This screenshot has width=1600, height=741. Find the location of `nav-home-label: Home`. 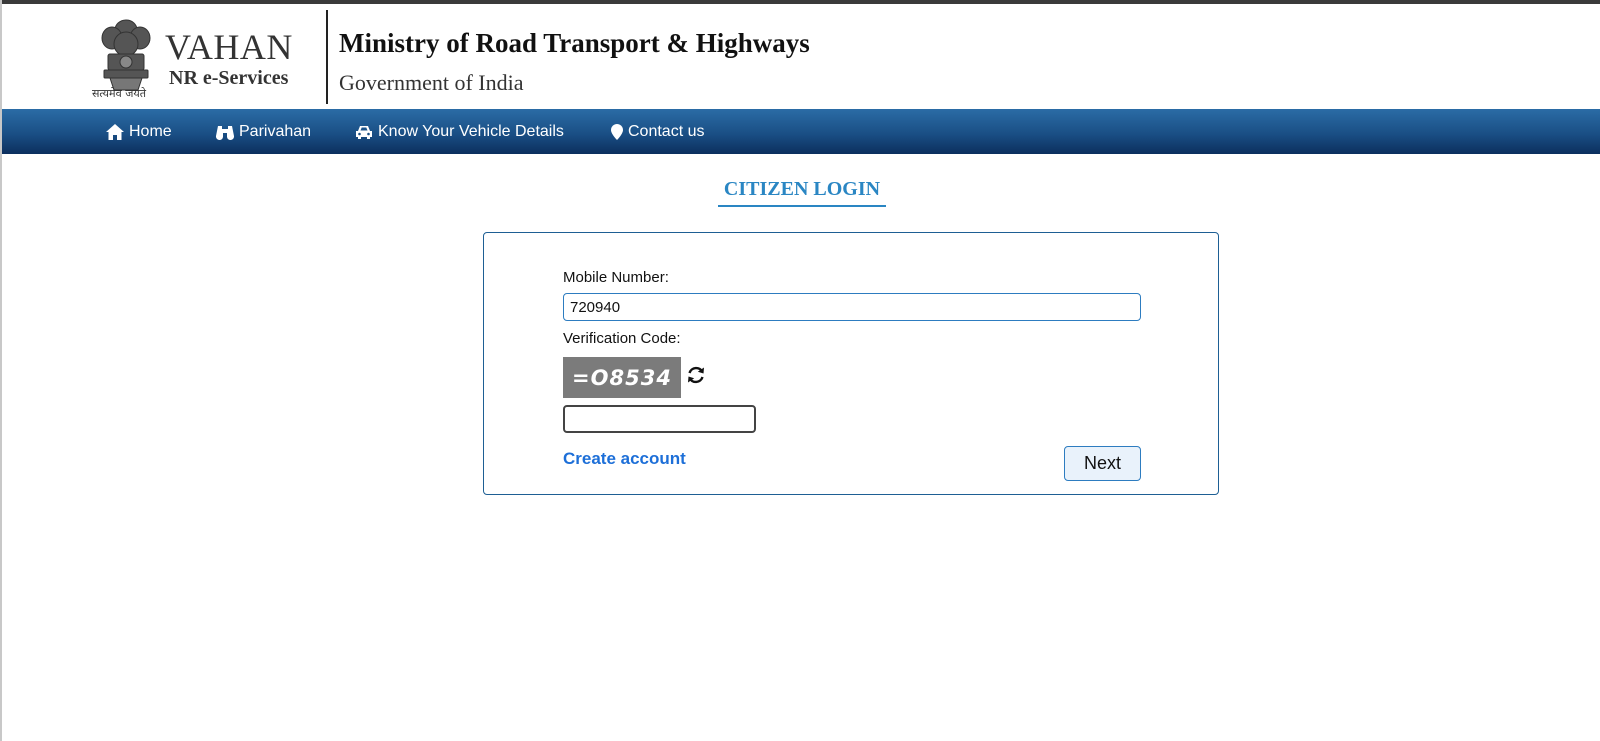

nav-home-label: Home is located at coordinates (150, 131).